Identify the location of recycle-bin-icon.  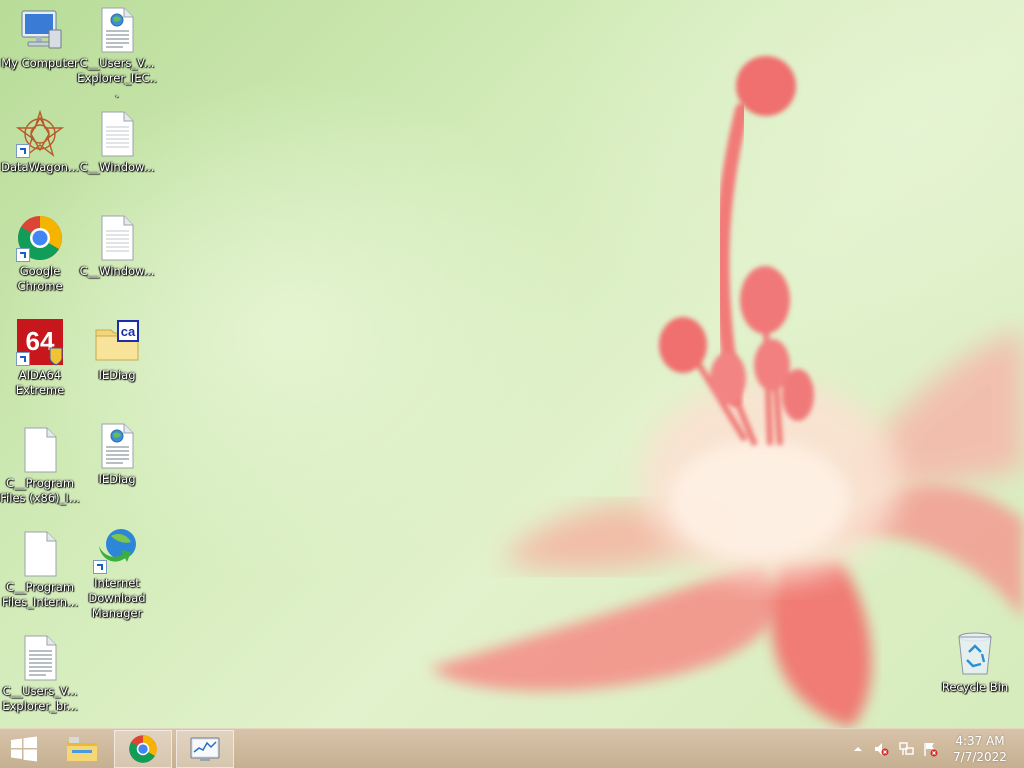
(975, 654).